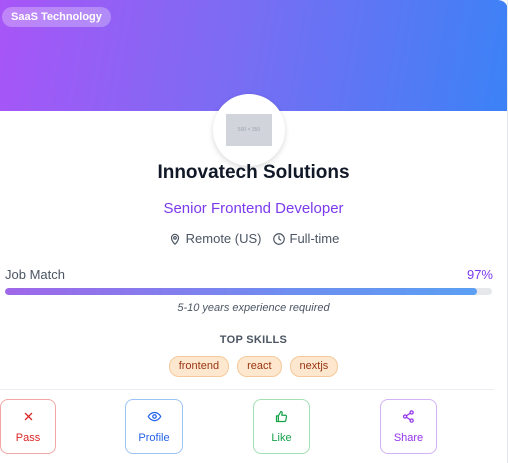 The image size is (508, 463). I want to click on company-logo: 500 × 350, so click(249, 130).